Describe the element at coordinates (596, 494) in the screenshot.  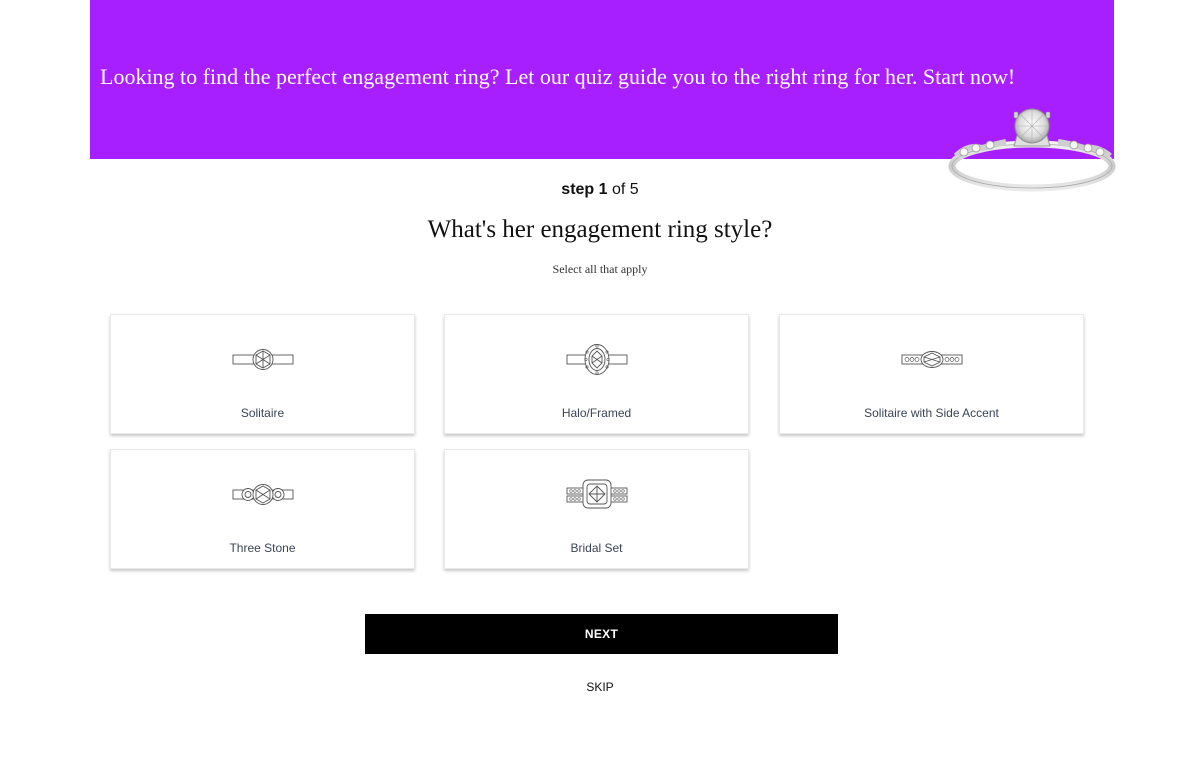
I see `bridal-set-ring-icon` at that location.